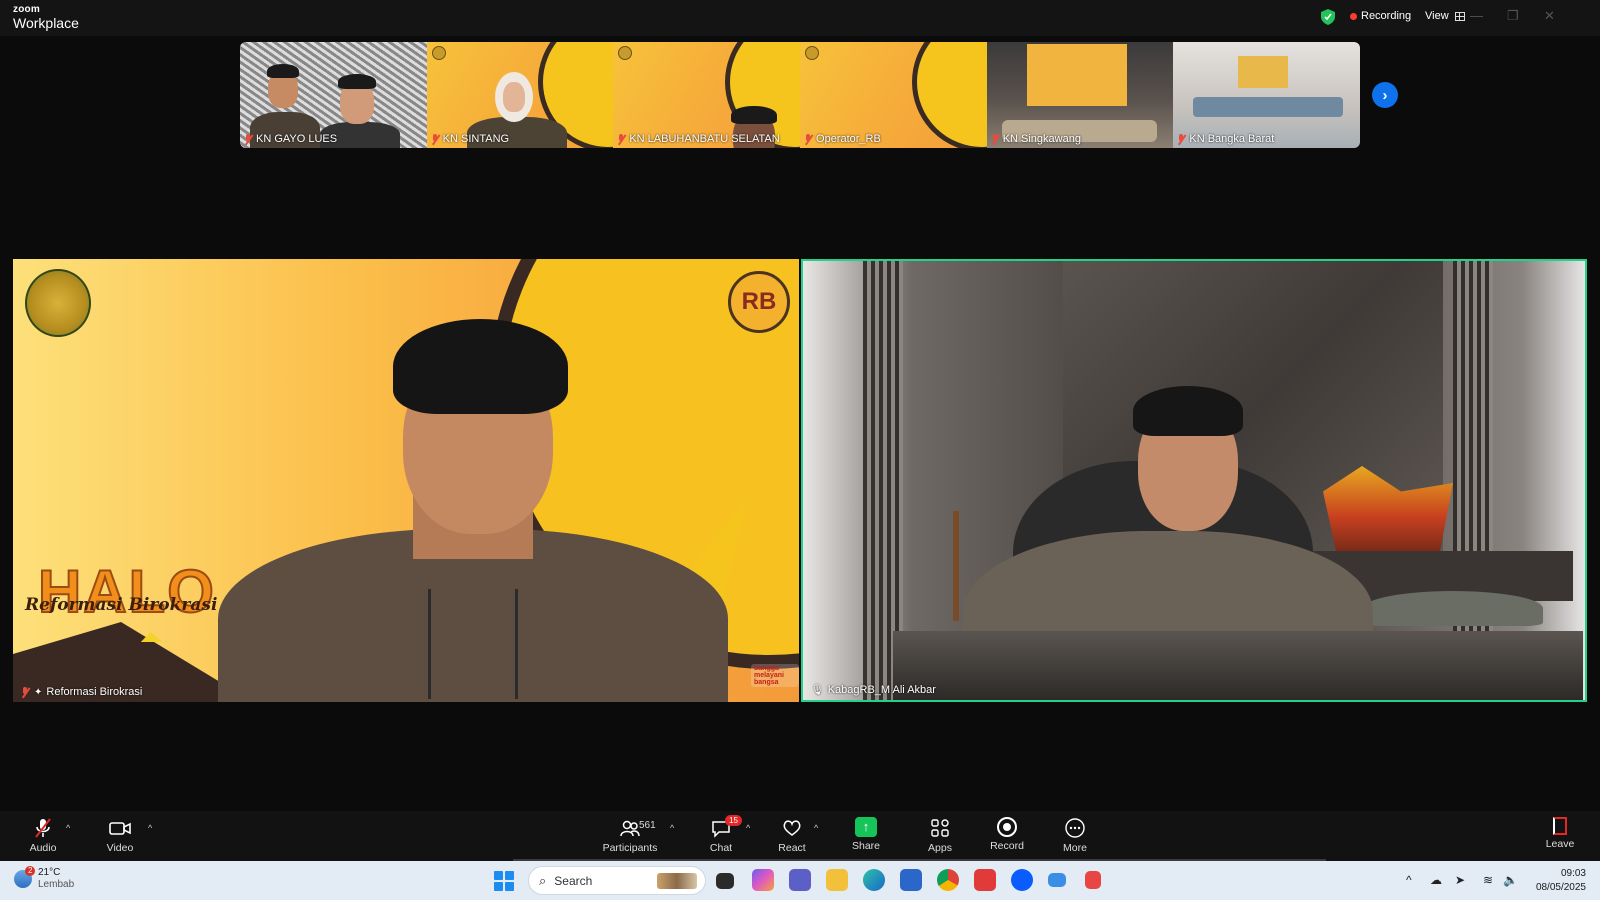 Image resolution: width=1600 pixels, height=900 pixels. Describe the element at coordinates (866, 827) in the screenshot. I see `share-screen-icon: ↑` at that location.